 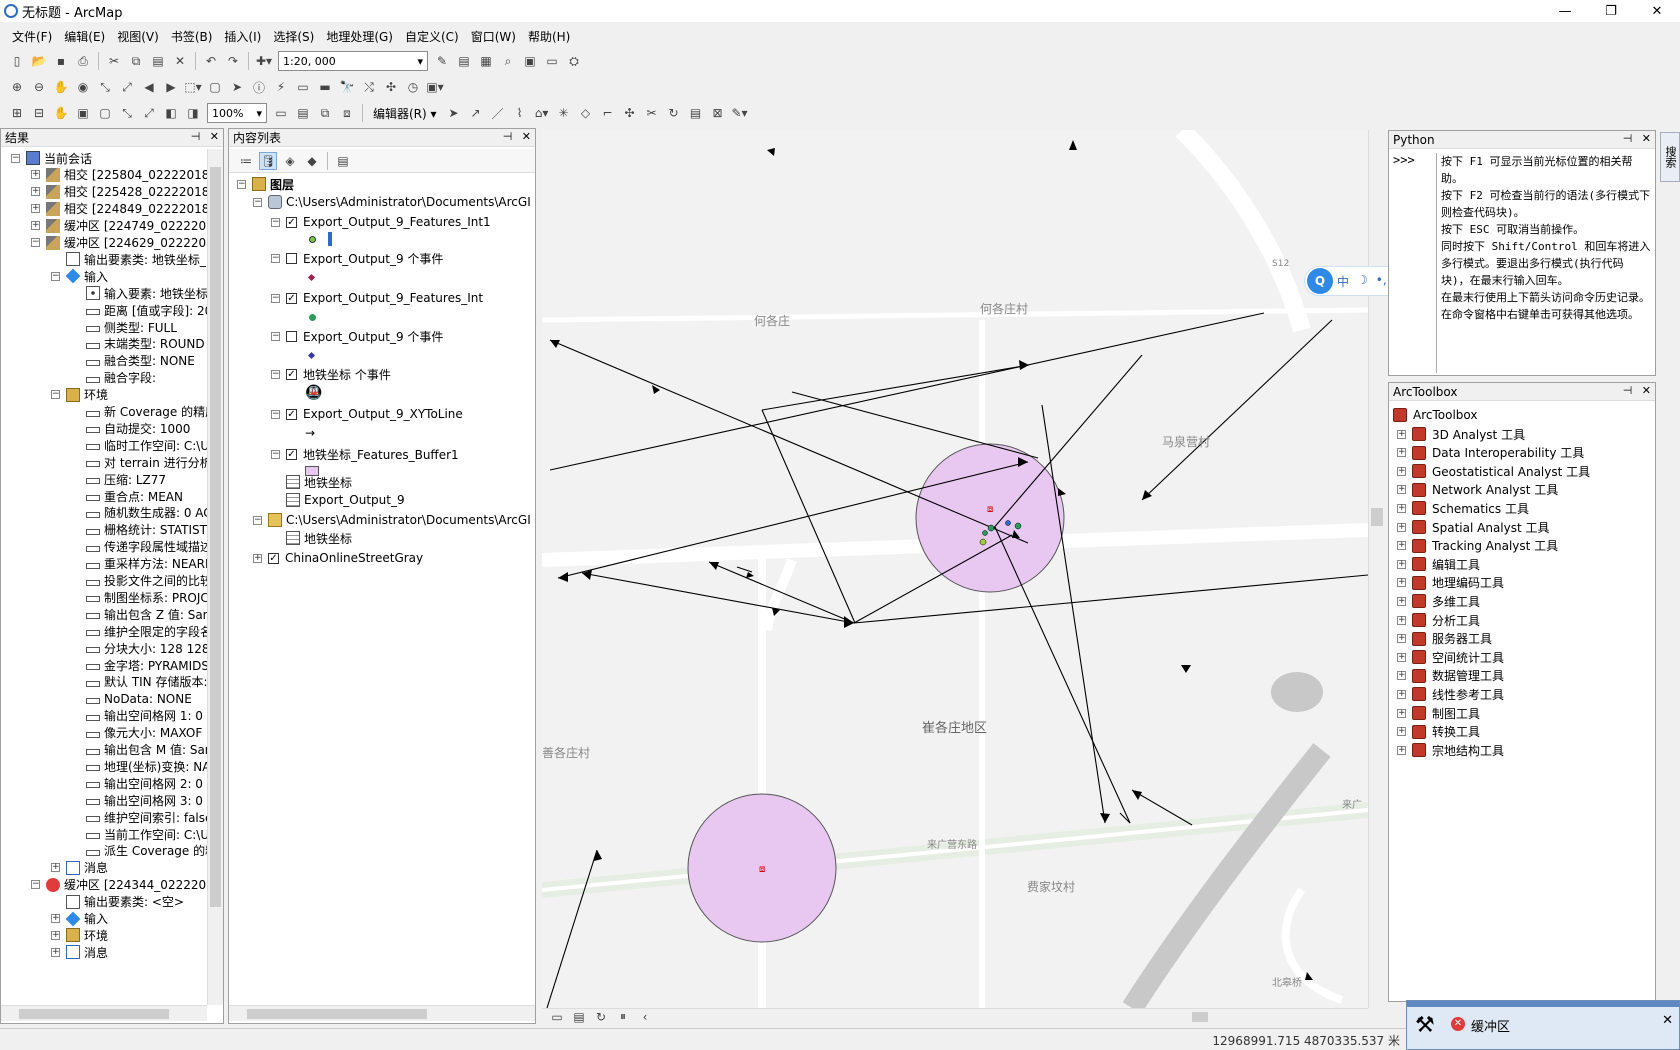 I want to click on results-tree-item: 重采样方法: NEARE, so click(x=139, y=564).